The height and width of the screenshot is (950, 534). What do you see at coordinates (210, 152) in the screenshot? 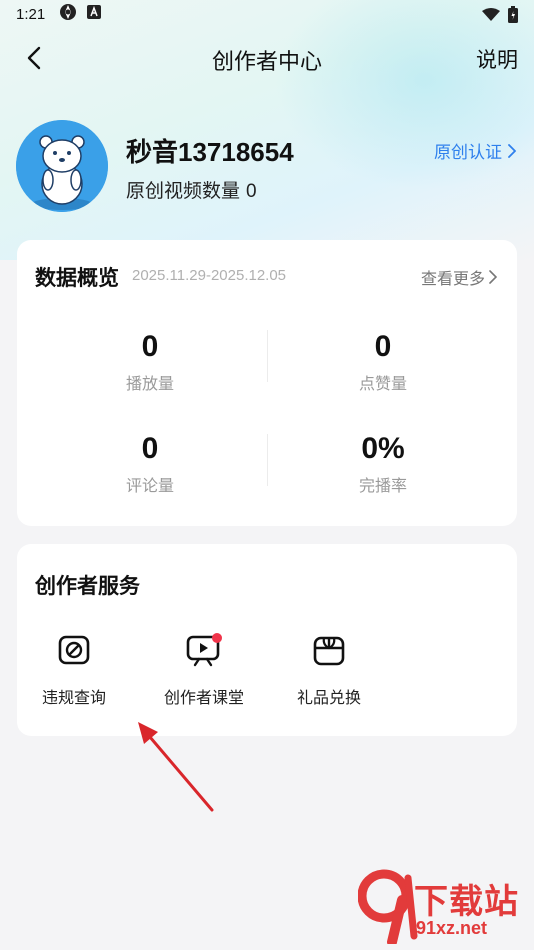
I see `username: 秒音13718654` at bounding box center [210, 152].